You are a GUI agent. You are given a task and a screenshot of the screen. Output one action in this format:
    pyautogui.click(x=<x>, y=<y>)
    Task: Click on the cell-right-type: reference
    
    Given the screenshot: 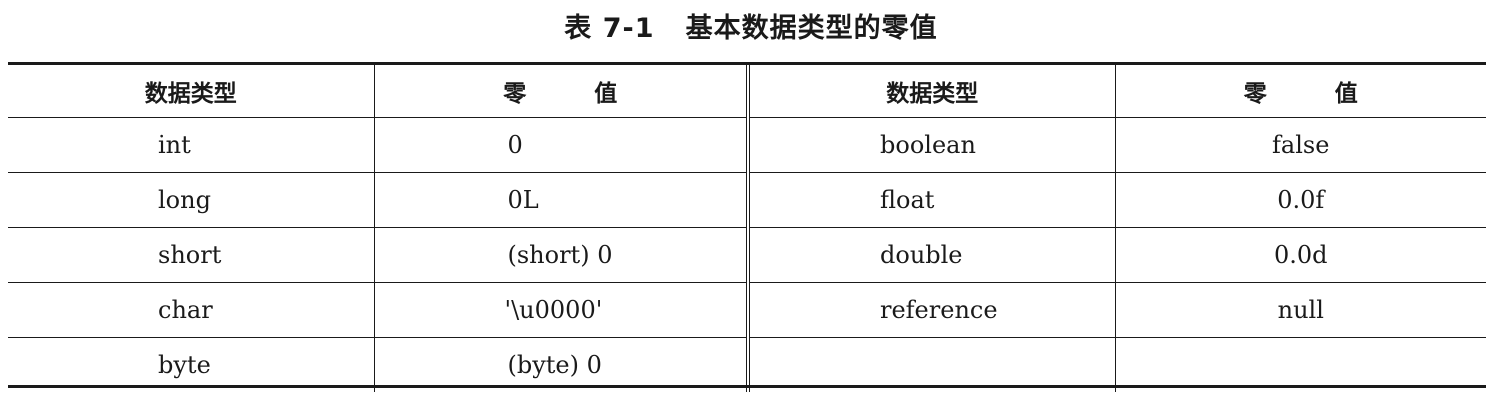 What is the action you would take?
    pyautogui.click(x=931, y=310)
    